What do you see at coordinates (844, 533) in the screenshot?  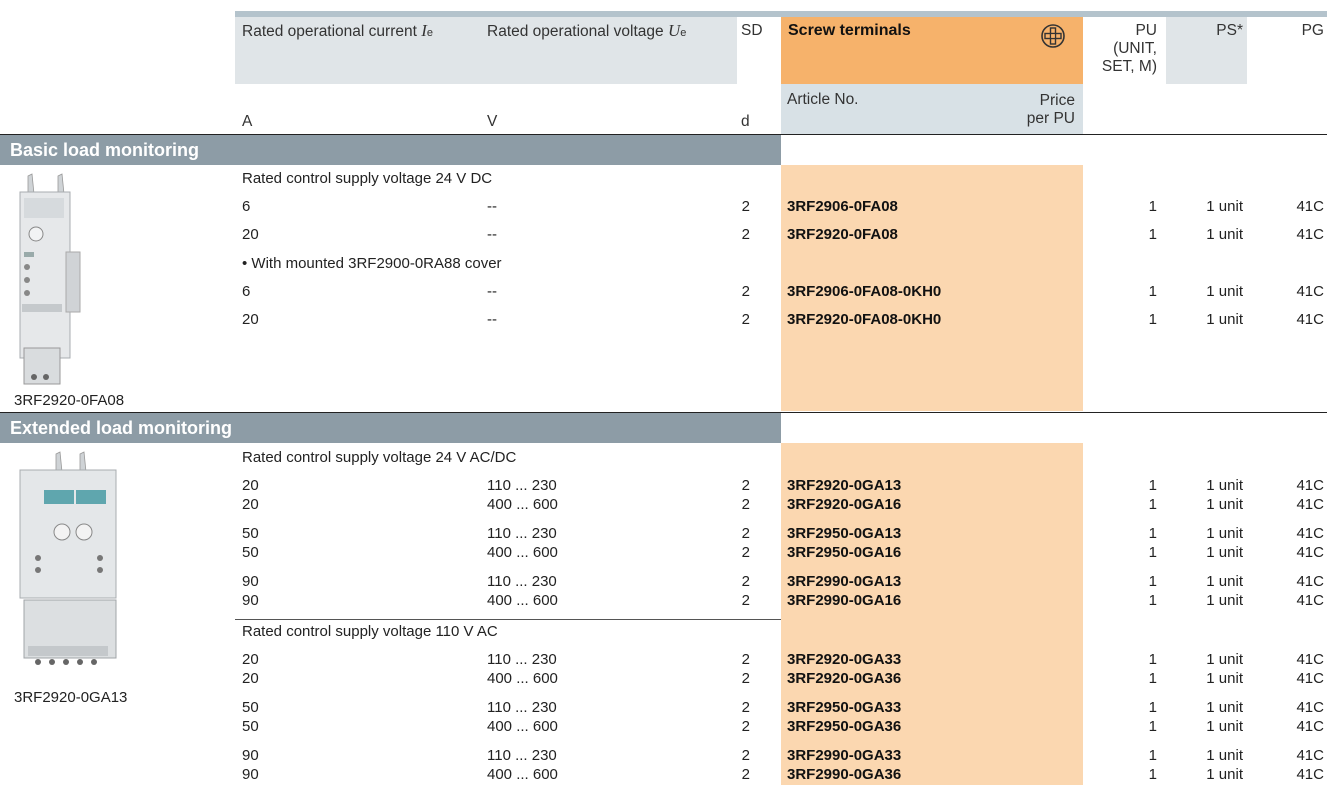 I see `article-number: 3RF2950-0GA13` at bounding box center [844, 533].